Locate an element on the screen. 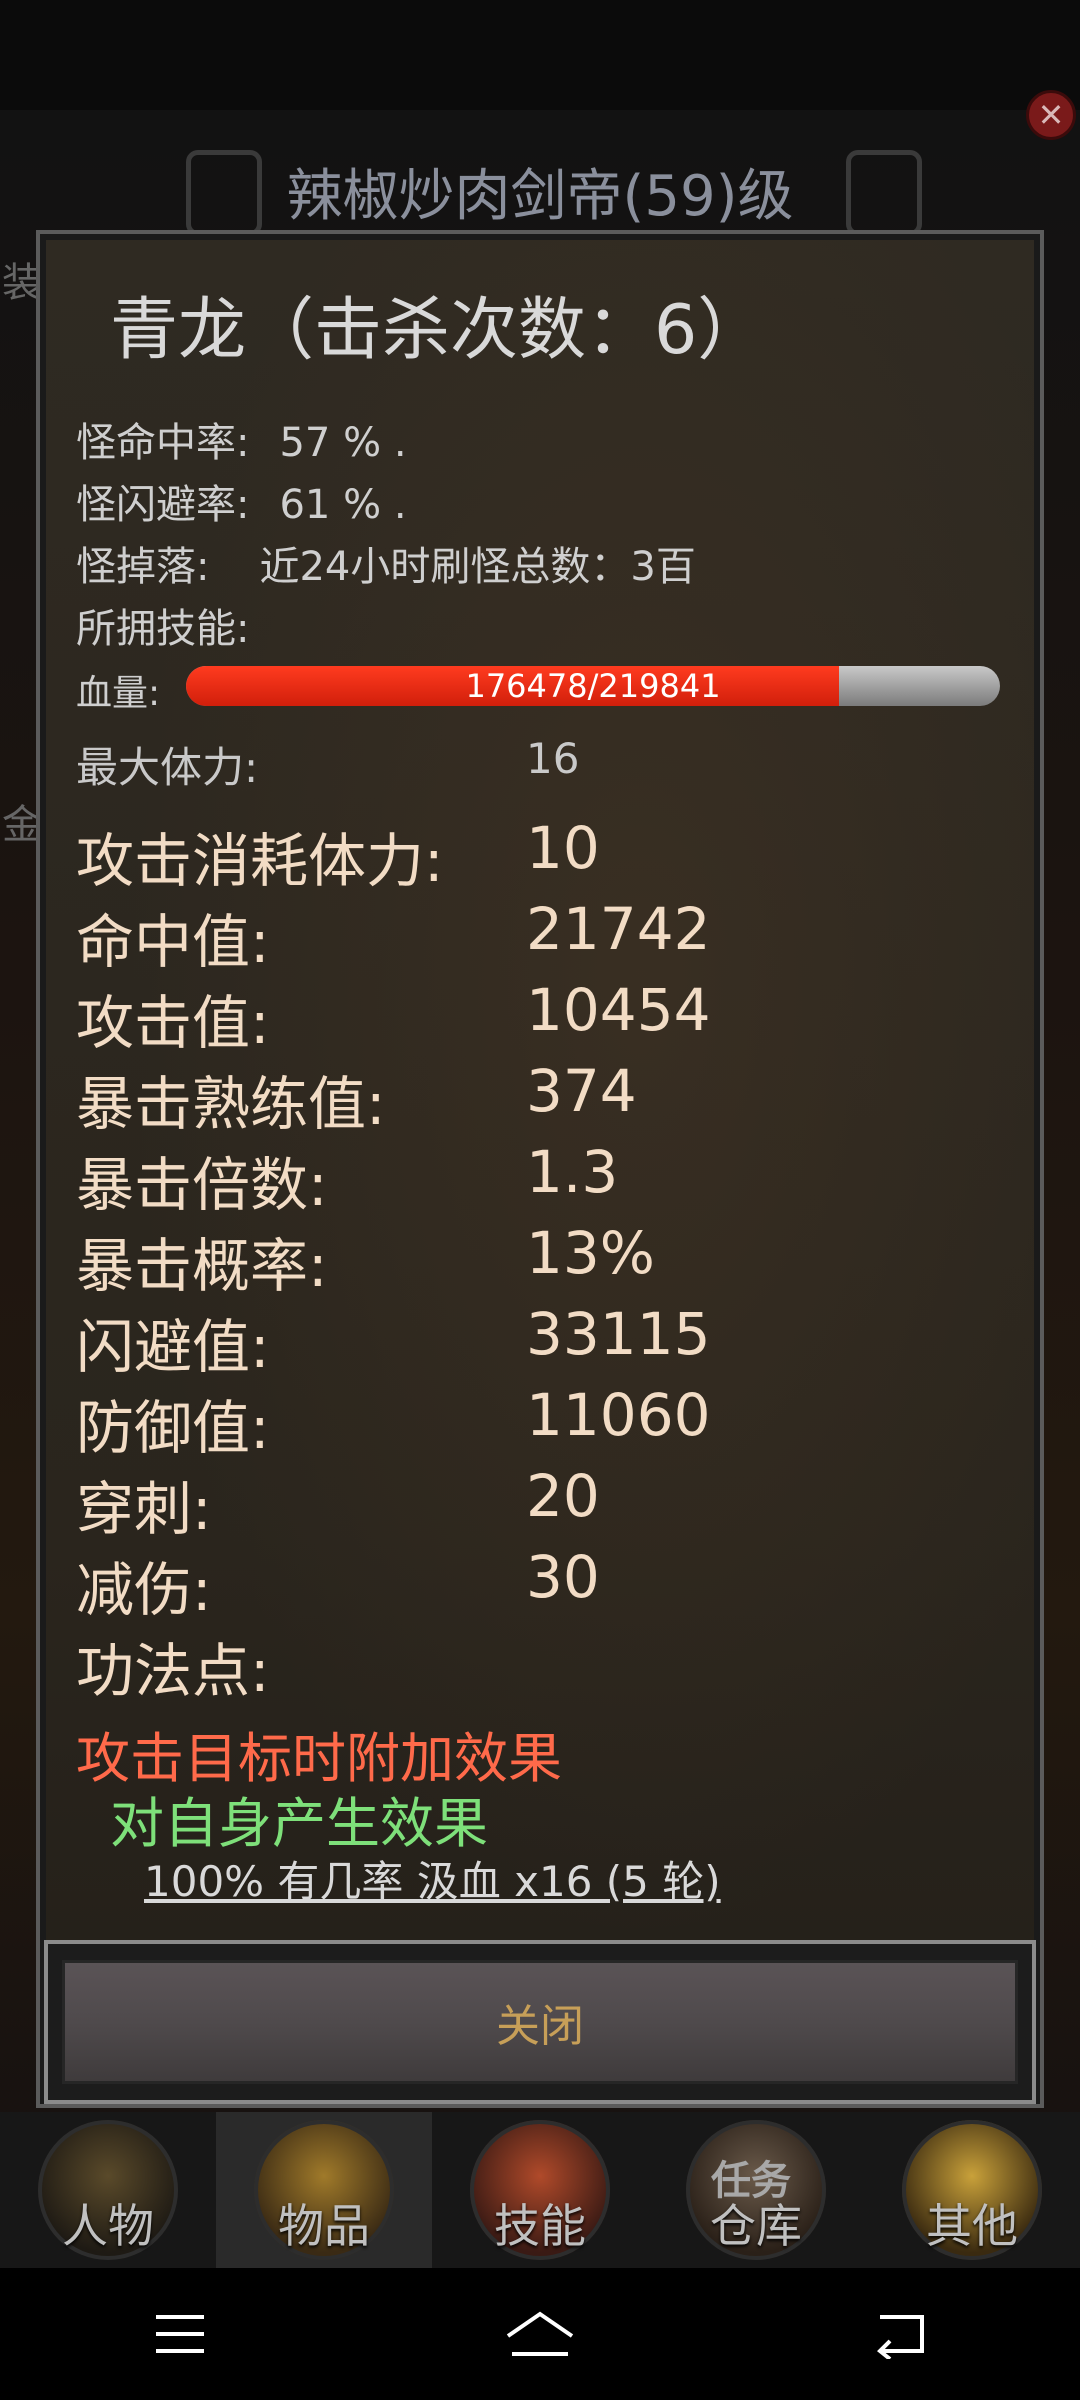  stat-row: 减伤: 30 is located at coordinates (338, 1585).